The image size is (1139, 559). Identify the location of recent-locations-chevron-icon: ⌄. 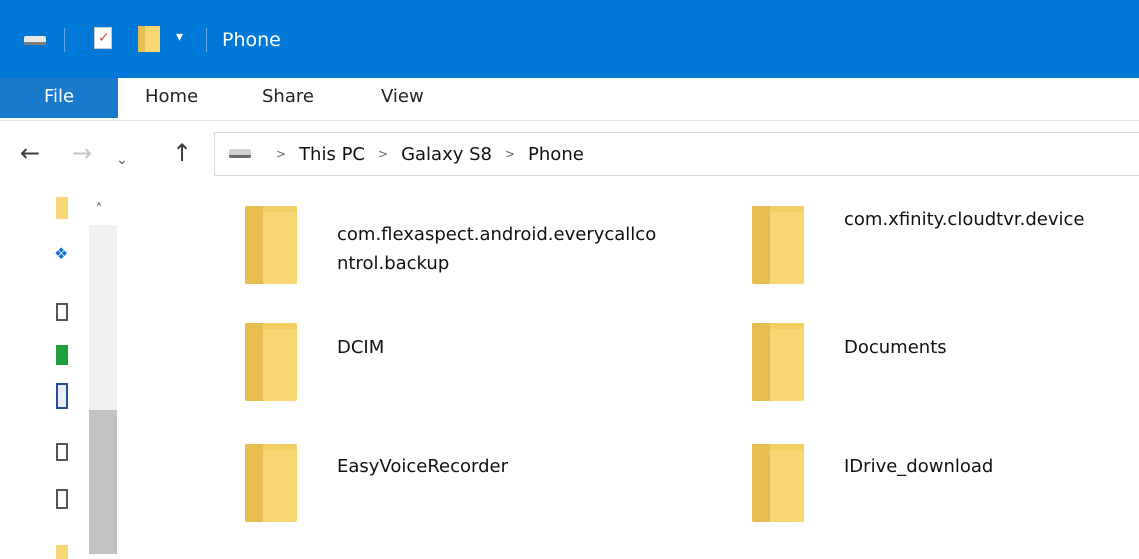
(122, 160).